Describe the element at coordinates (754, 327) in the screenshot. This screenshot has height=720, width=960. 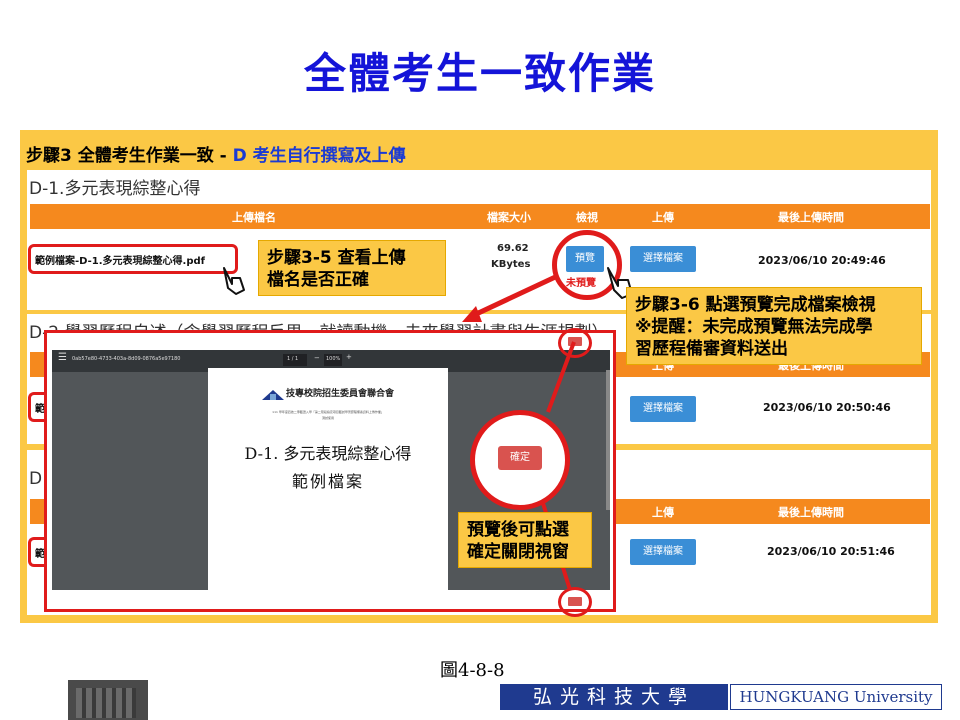
I see `callout-step-3-6-line2: ※提醒：未完成預覽無法完成學` at that location.